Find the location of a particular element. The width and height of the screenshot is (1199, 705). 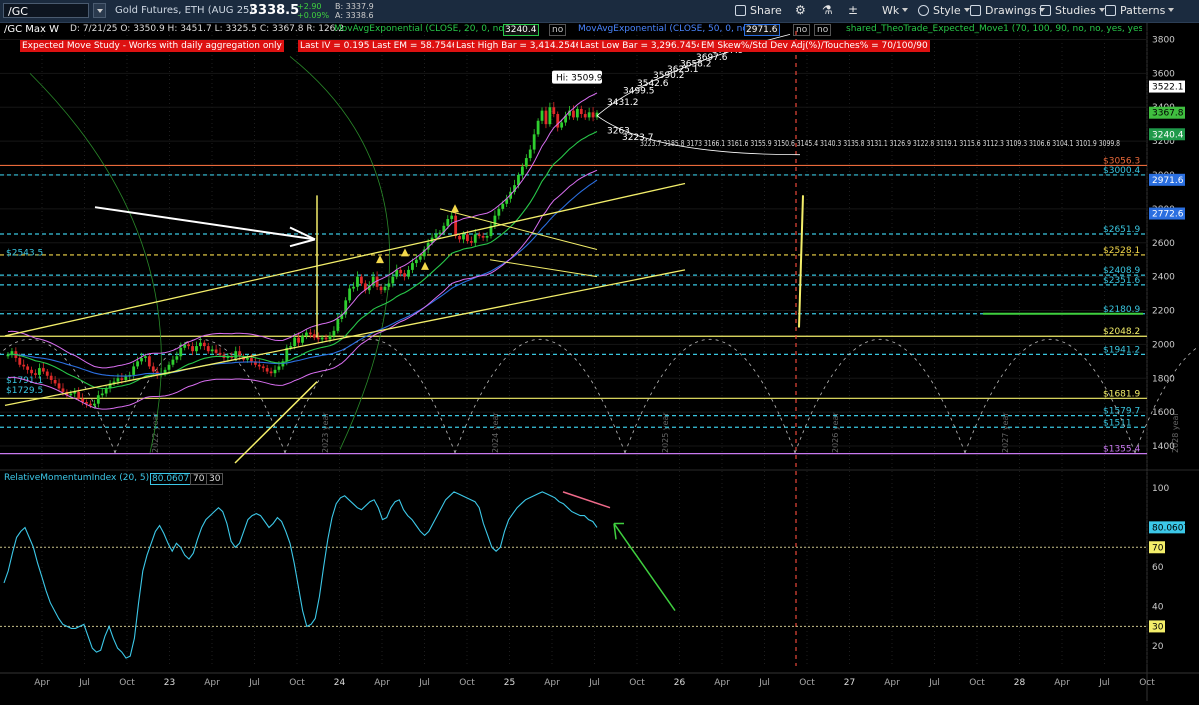

x-tick-label: 27 is located at coordinates (849, 683).